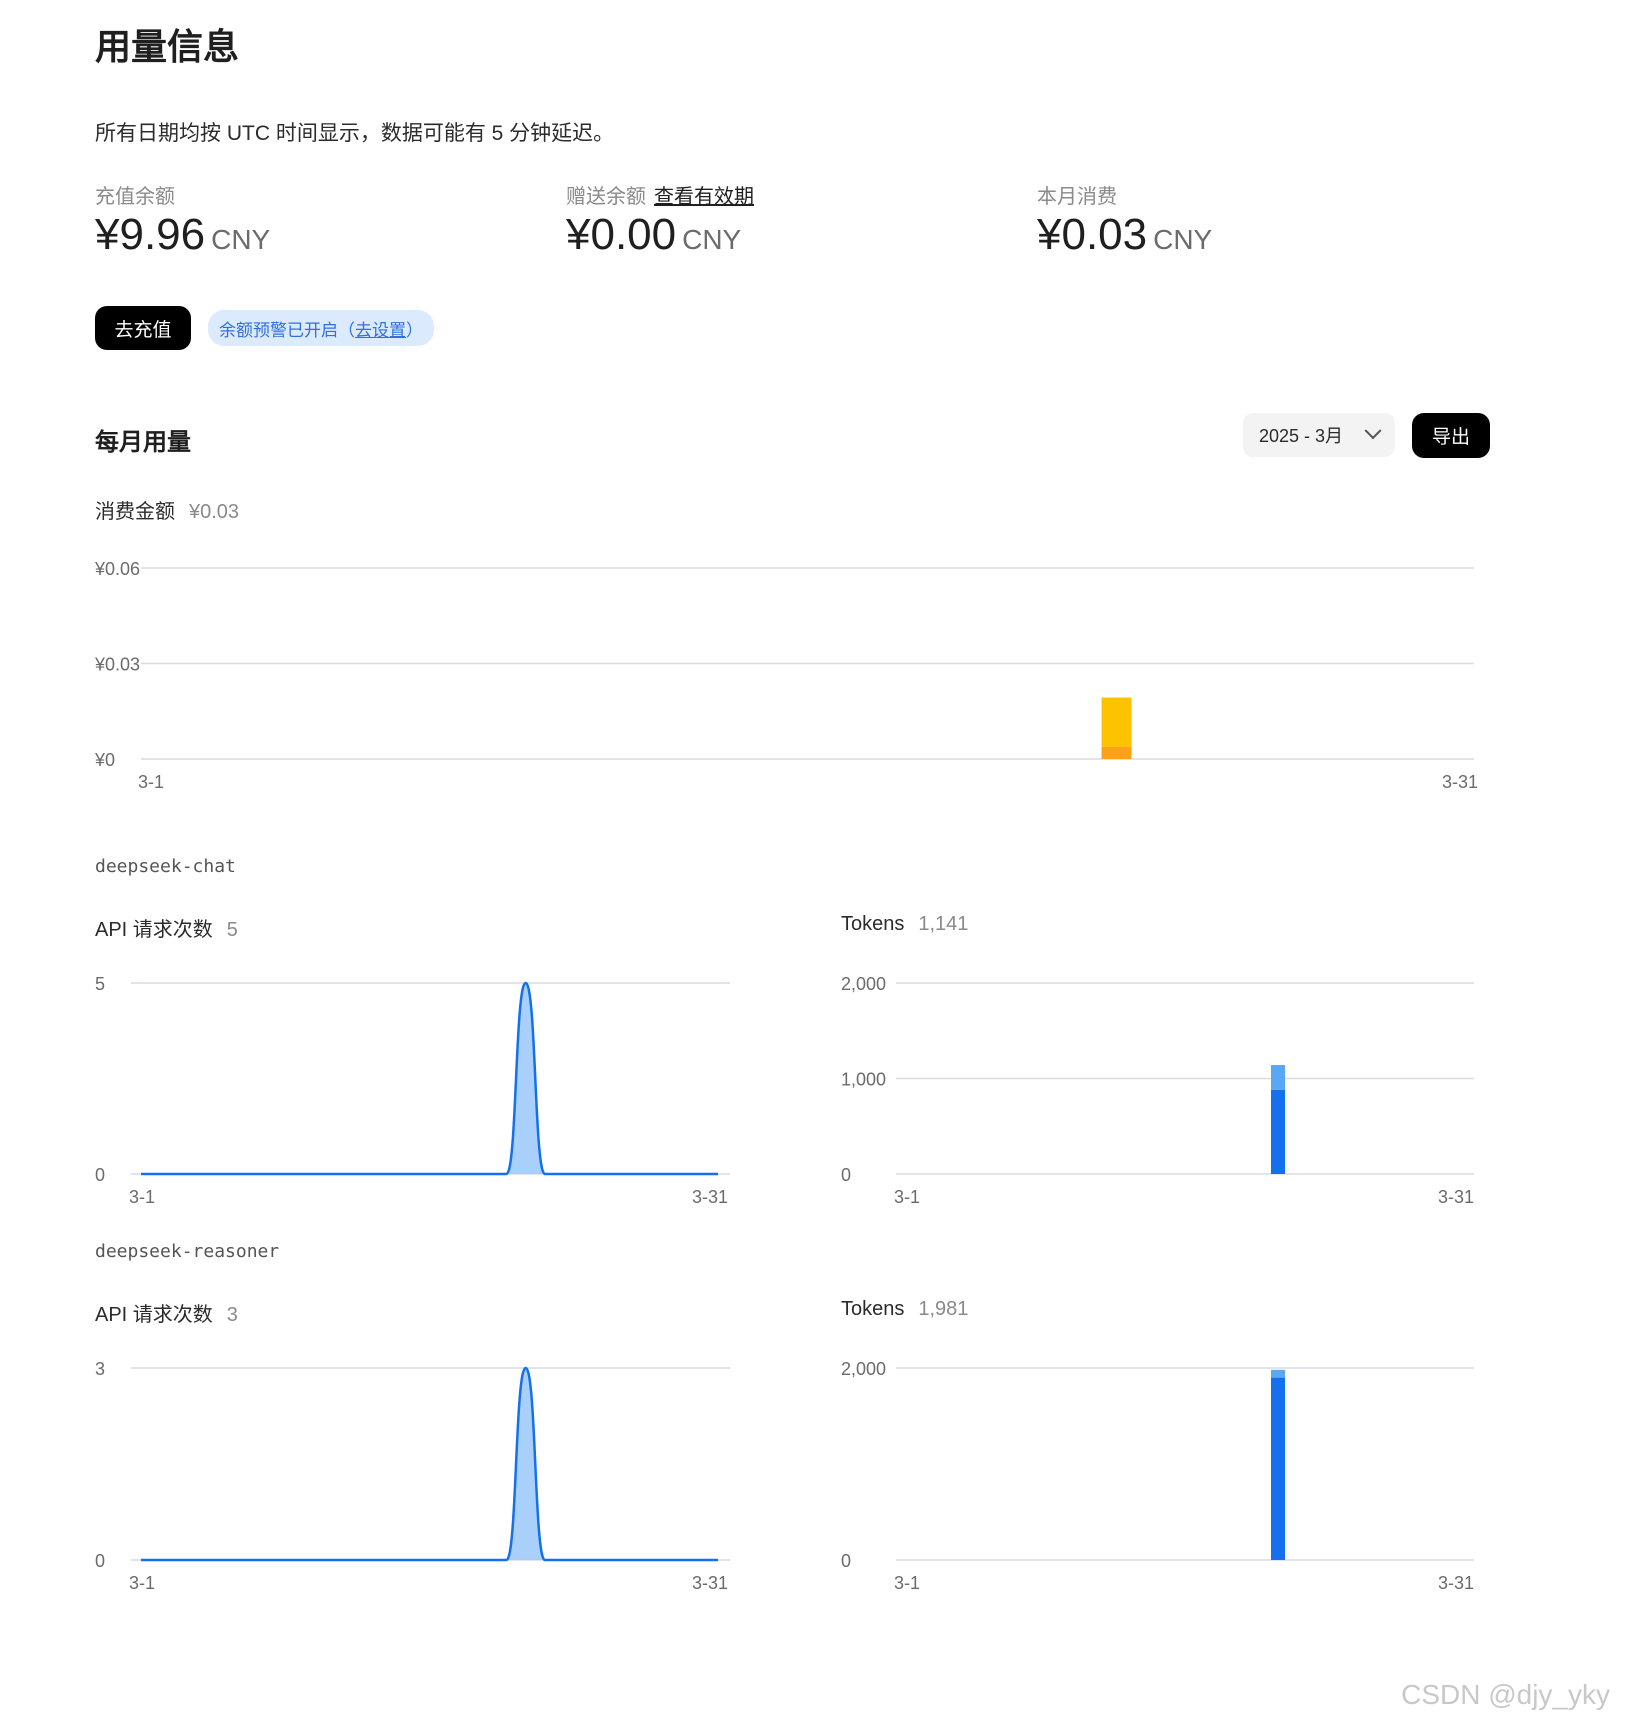  I want to click on chat-requests-y-tick-label: 5, so click(100, 984).